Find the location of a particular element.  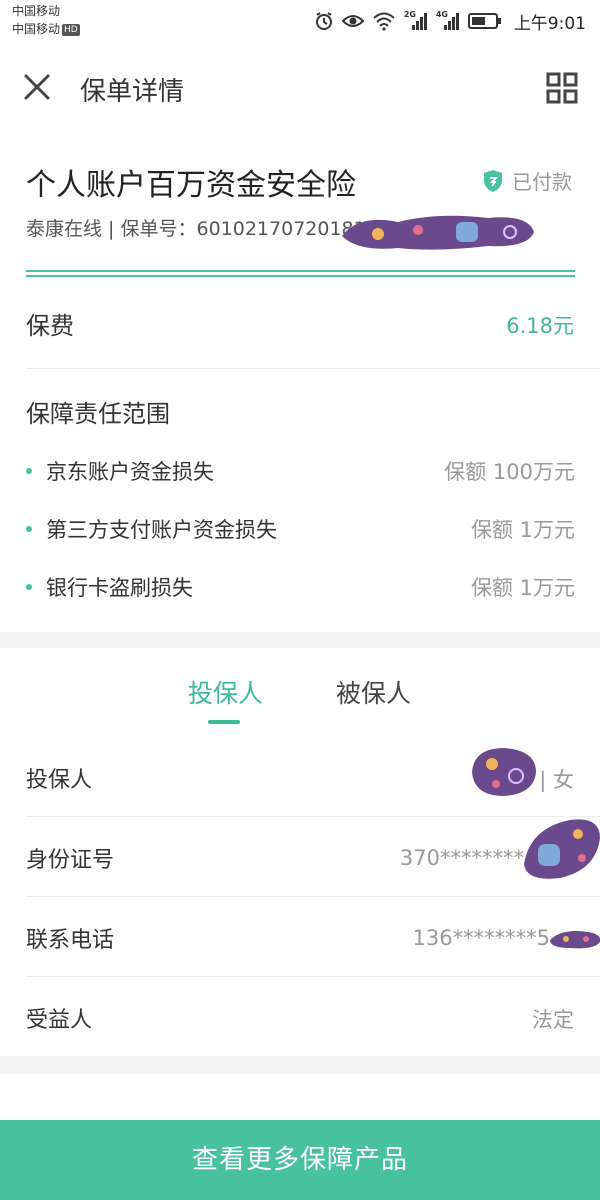

eye-icon is located at coordinates (352, 21).